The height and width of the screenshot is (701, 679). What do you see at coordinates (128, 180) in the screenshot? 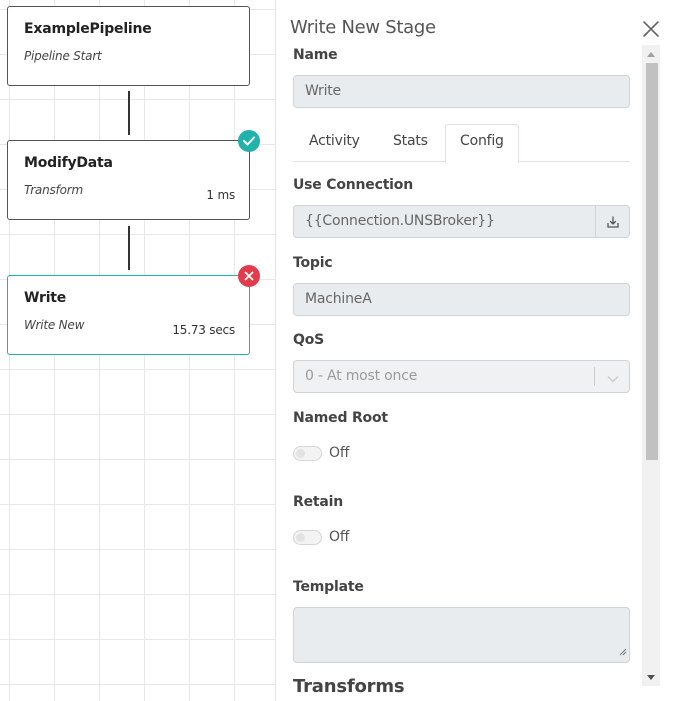
I see `pipeline-node-modifydata: ModifyData Transform 1 ms` at bounding box center [128, 180].